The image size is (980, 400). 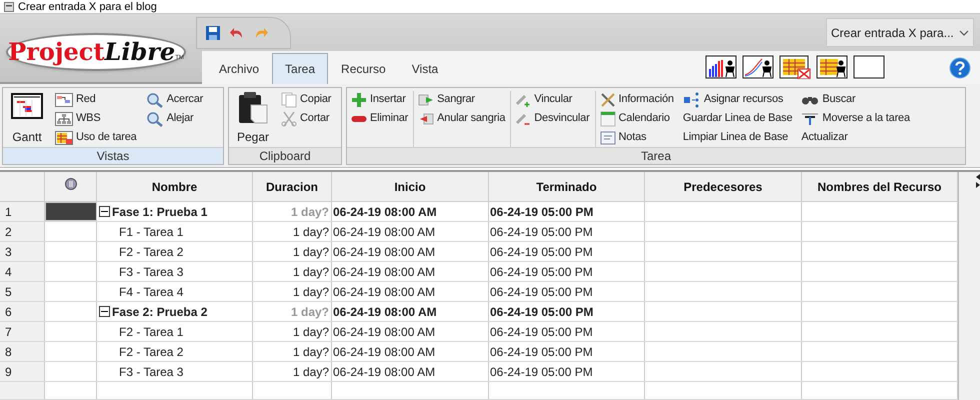 What do you see at coordinates (151, 332) in the screenshot?
I see `task-name: F2 - Tarea 1` at bounding box center [151, 332].